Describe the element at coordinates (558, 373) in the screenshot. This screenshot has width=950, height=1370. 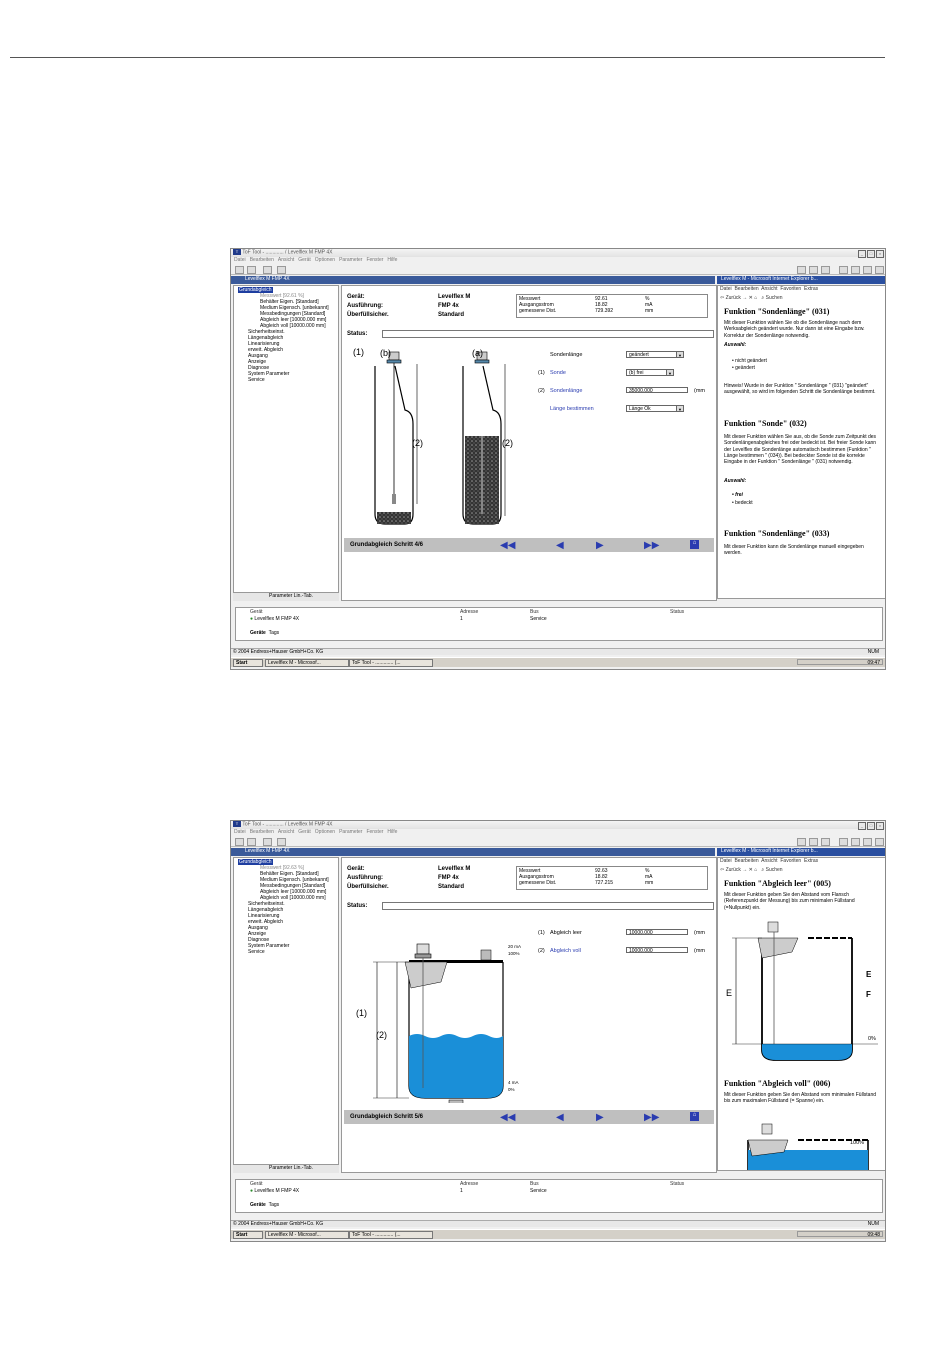
I see `param-sonde-label: Sonde` at that location.